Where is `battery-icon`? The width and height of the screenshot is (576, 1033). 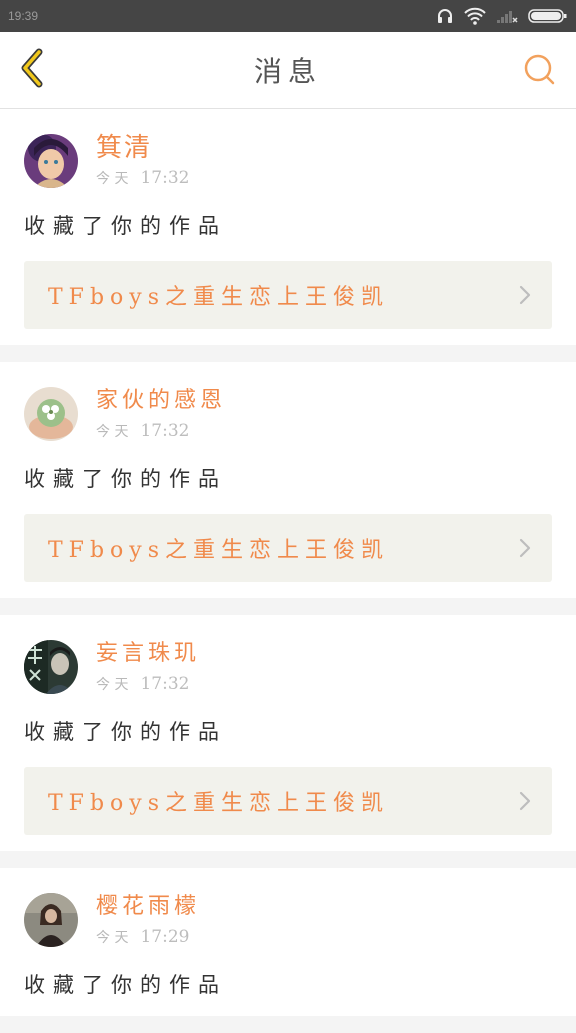
battery-icon is located at coordinates (548, 16).